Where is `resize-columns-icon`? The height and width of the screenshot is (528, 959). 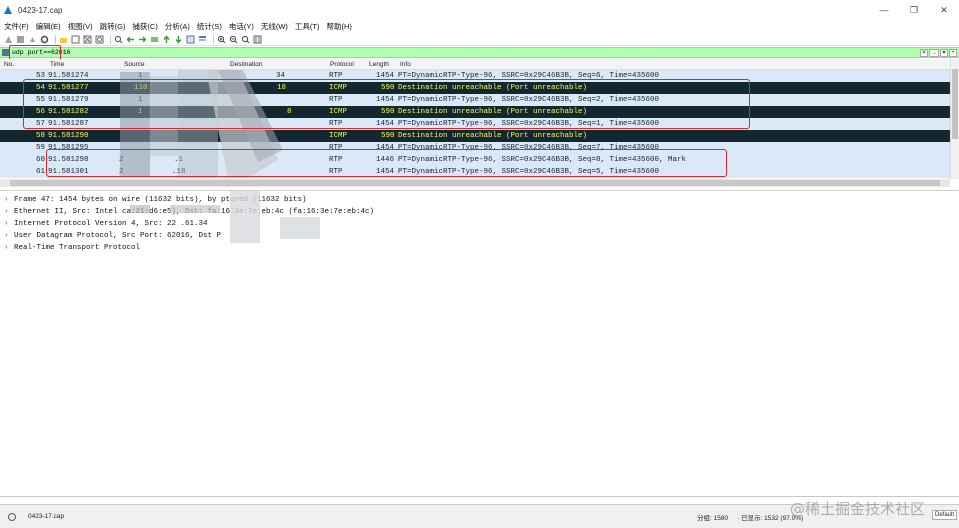 resize-columns-icon is located at coordinates (257, 39).